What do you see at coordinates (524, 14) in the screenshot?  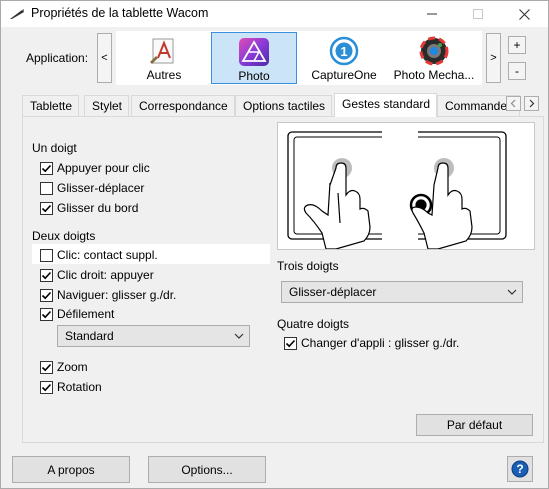 I see `close-button` at bounding box center [524, 14].